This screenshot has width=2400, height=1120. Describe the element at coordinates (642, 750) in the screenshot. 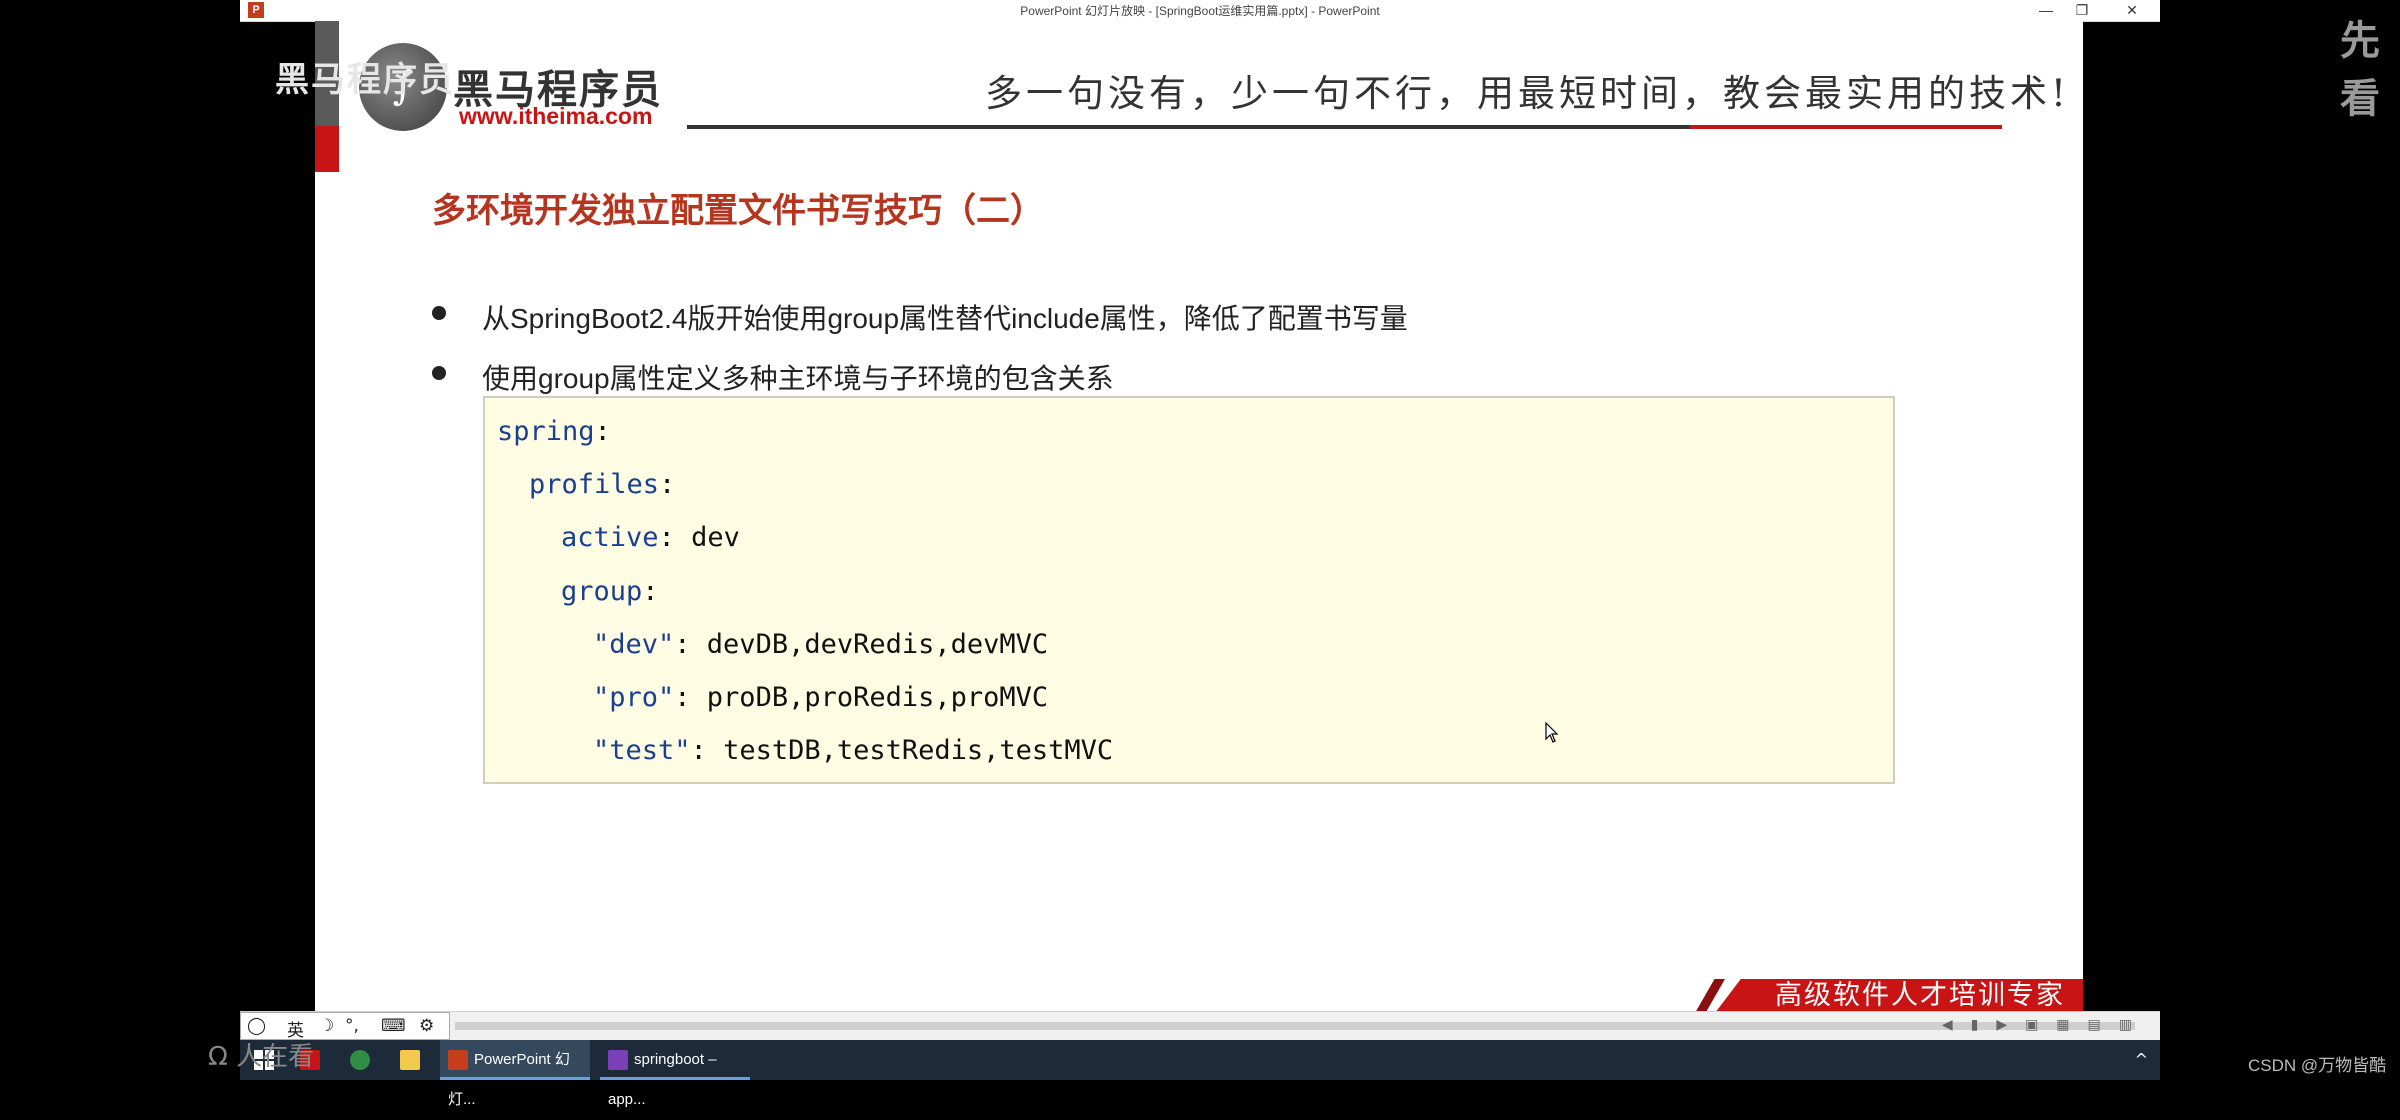

I see `code-key: "test"` at that location.